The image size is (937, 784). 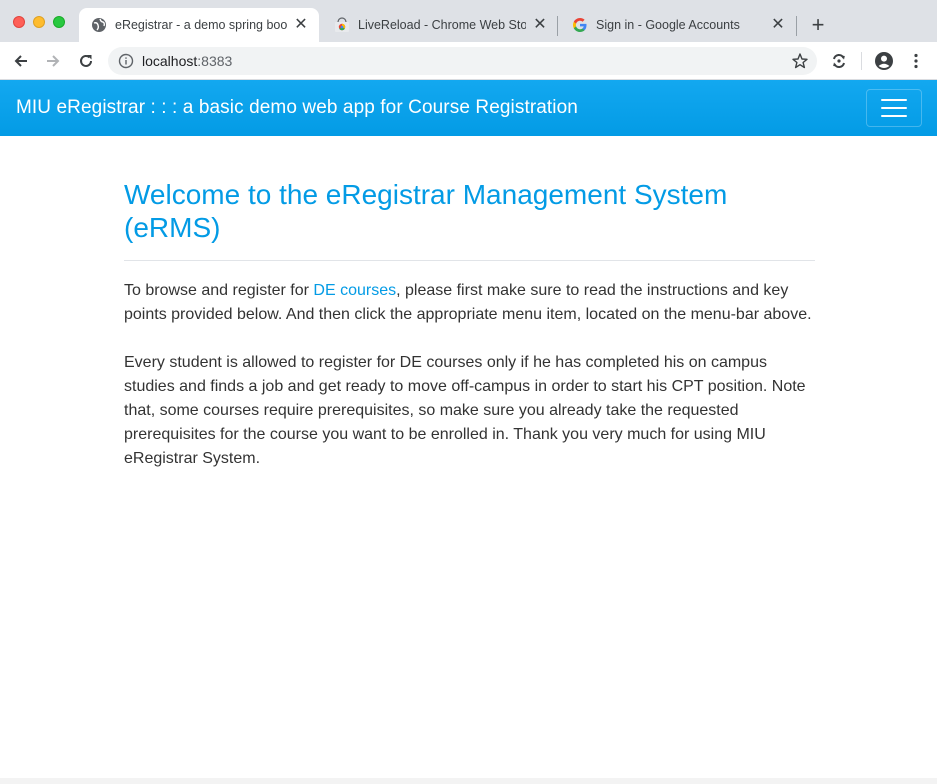 I want to click on account-circle-icon, so click(x=884, y=61).